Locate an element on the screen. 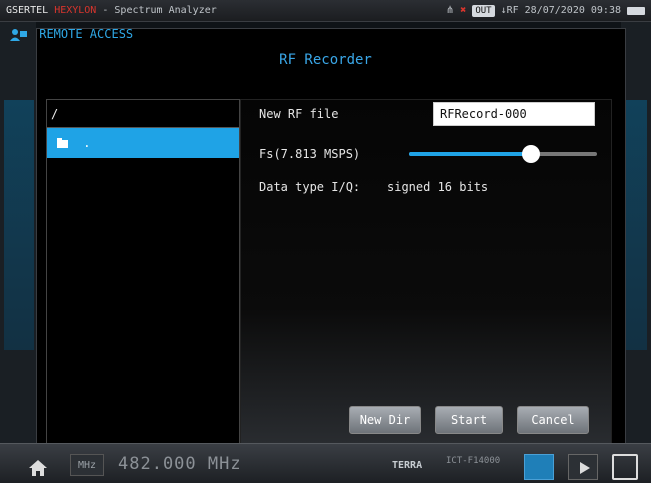  rf-button is located at coordinates (539, 467).